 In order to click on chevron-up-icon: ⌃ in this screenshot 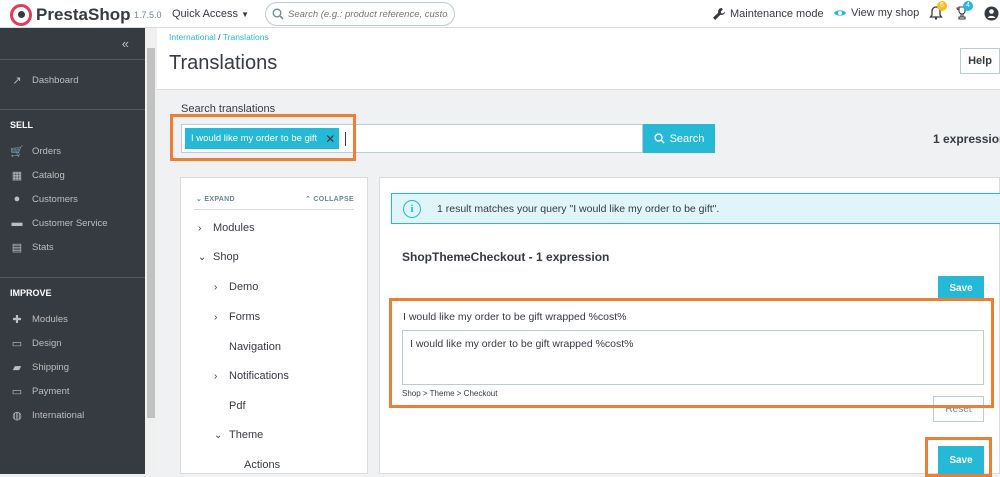, I will do `click(308, 199)`.